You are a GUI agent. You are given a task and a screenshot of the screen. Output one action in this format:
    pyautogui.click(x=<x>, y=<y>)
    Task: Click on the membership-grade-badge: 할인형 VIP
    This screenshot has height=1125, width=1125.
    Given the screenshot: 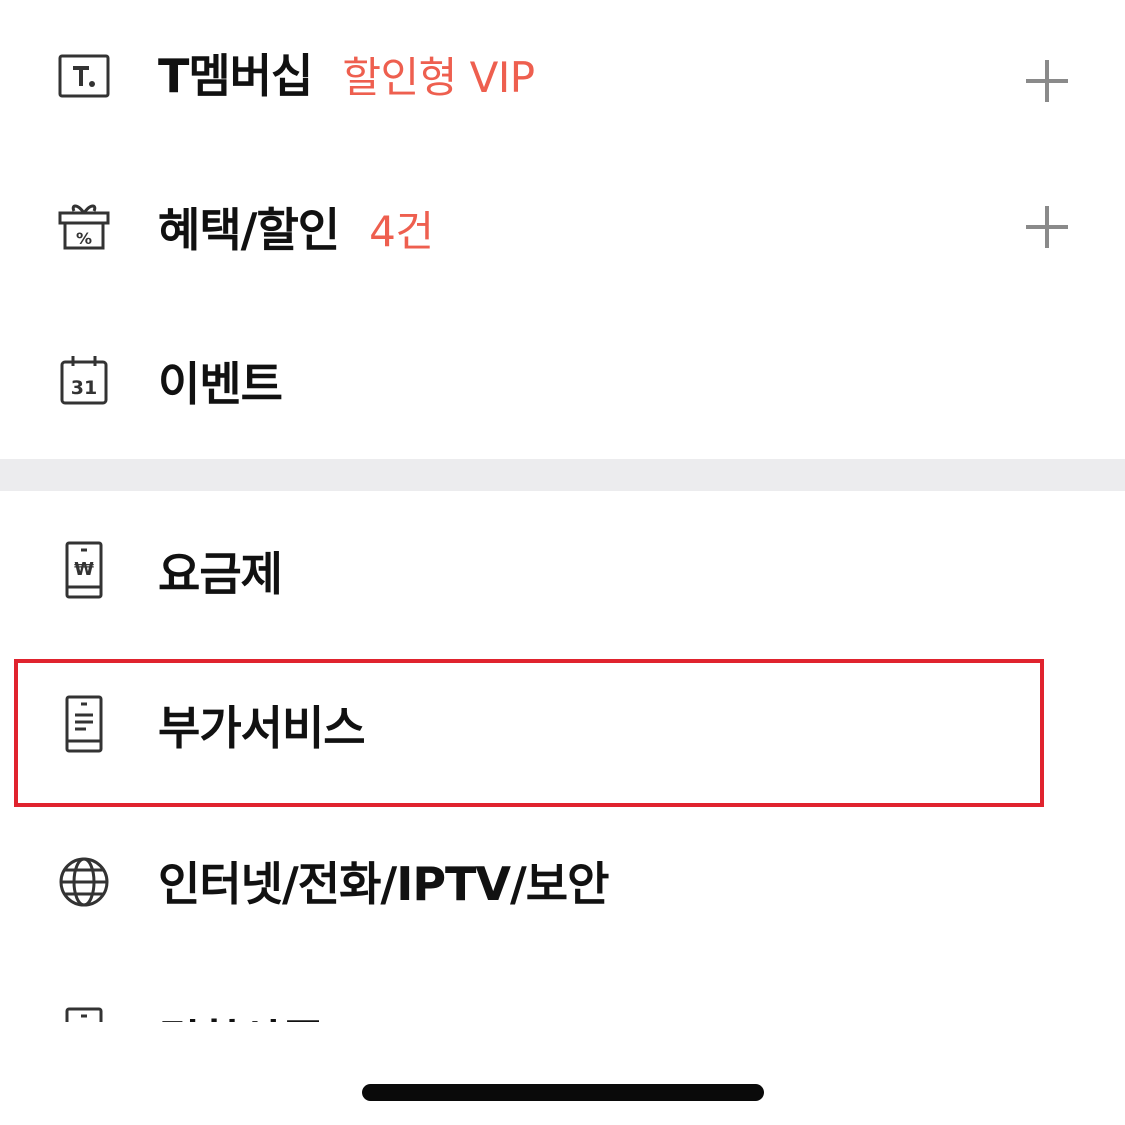 What is the action you would take?
    pyautogui.click(x=438, y=77)
    